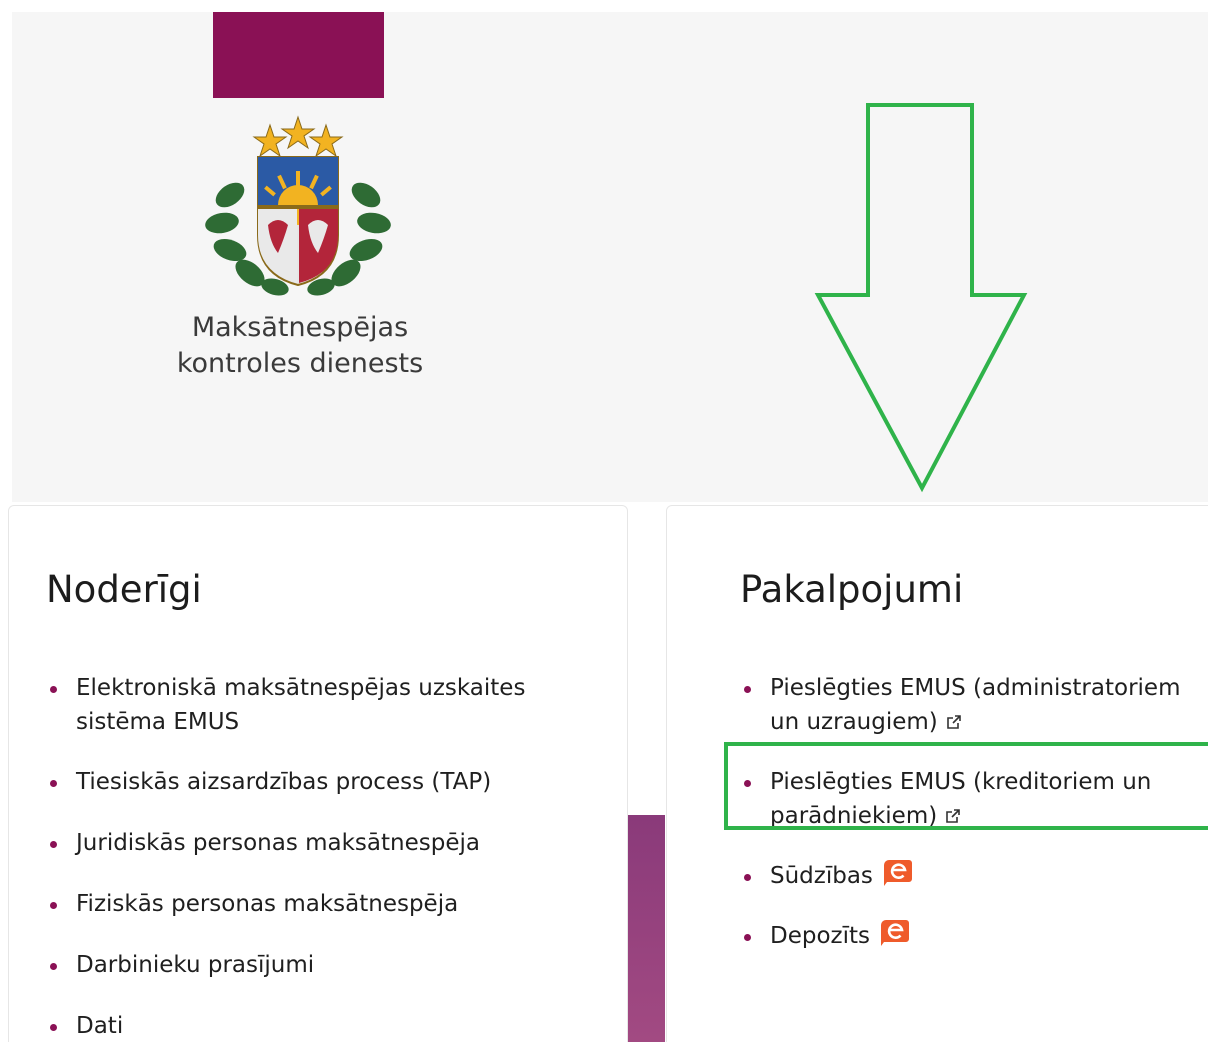  Describe the element at coordinates (300, 346) in the screenshot. I see `org-name: Maksātnespējas kontroles dienests` at that location.